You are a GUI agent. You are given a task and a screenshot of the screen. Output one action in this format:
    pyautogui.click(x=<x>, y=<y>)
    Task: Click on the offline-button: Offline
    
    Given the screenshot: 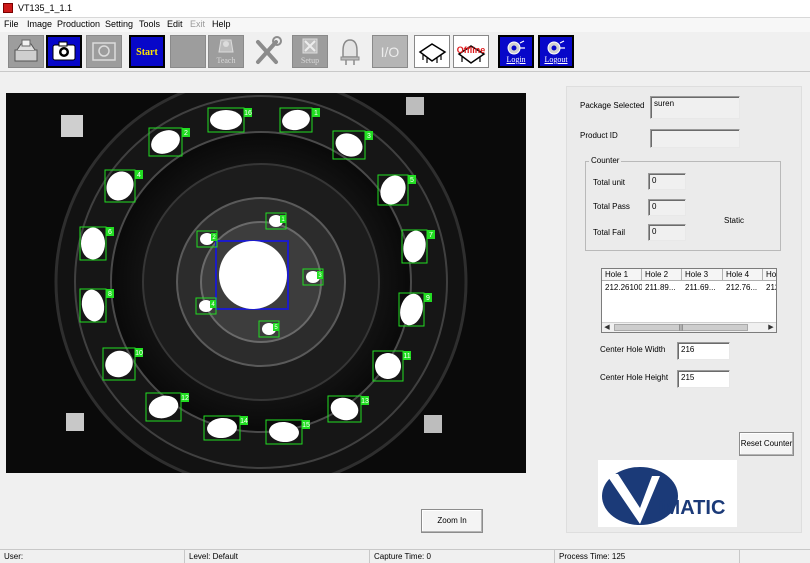 What is the action you would take?
    pyautogui.click(x=471, y=51)
    